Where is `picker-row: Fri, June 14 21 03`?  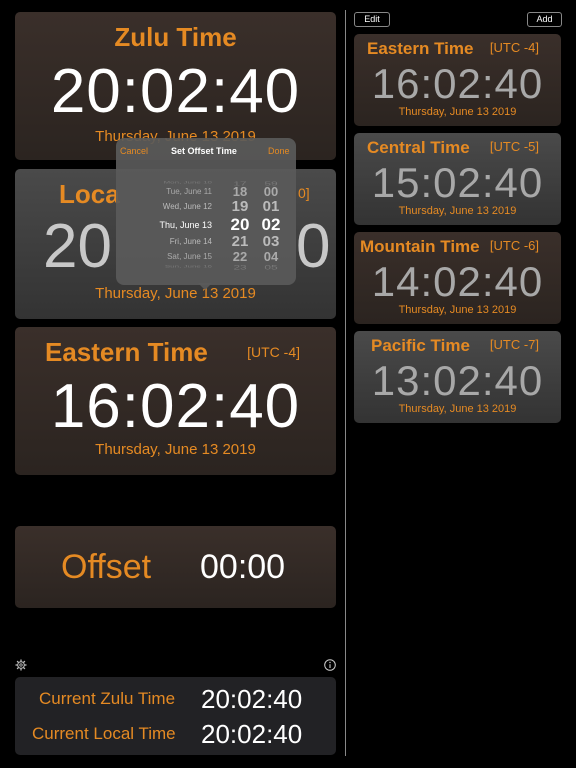 picker-row: Fri, June 14 21 03 is located at coordinates (206, 242).